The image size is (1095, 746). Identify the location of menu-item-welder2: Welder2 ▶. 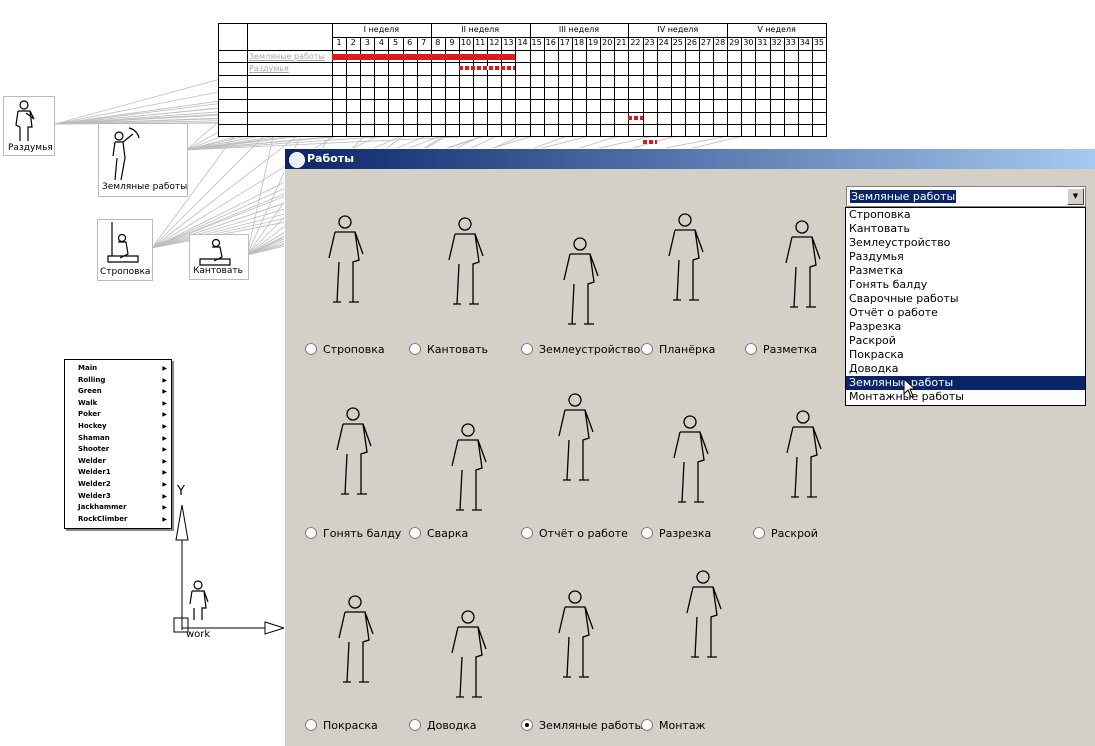
(118, 485).